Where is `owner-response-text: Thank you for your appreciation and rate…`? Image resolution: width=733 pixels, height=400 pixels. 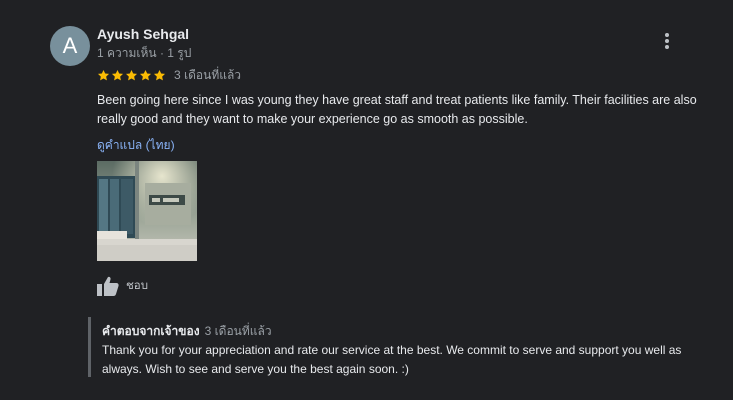 owner-response-text: Thank you for your appreciation and rate… is located at coordinates (392, 359).